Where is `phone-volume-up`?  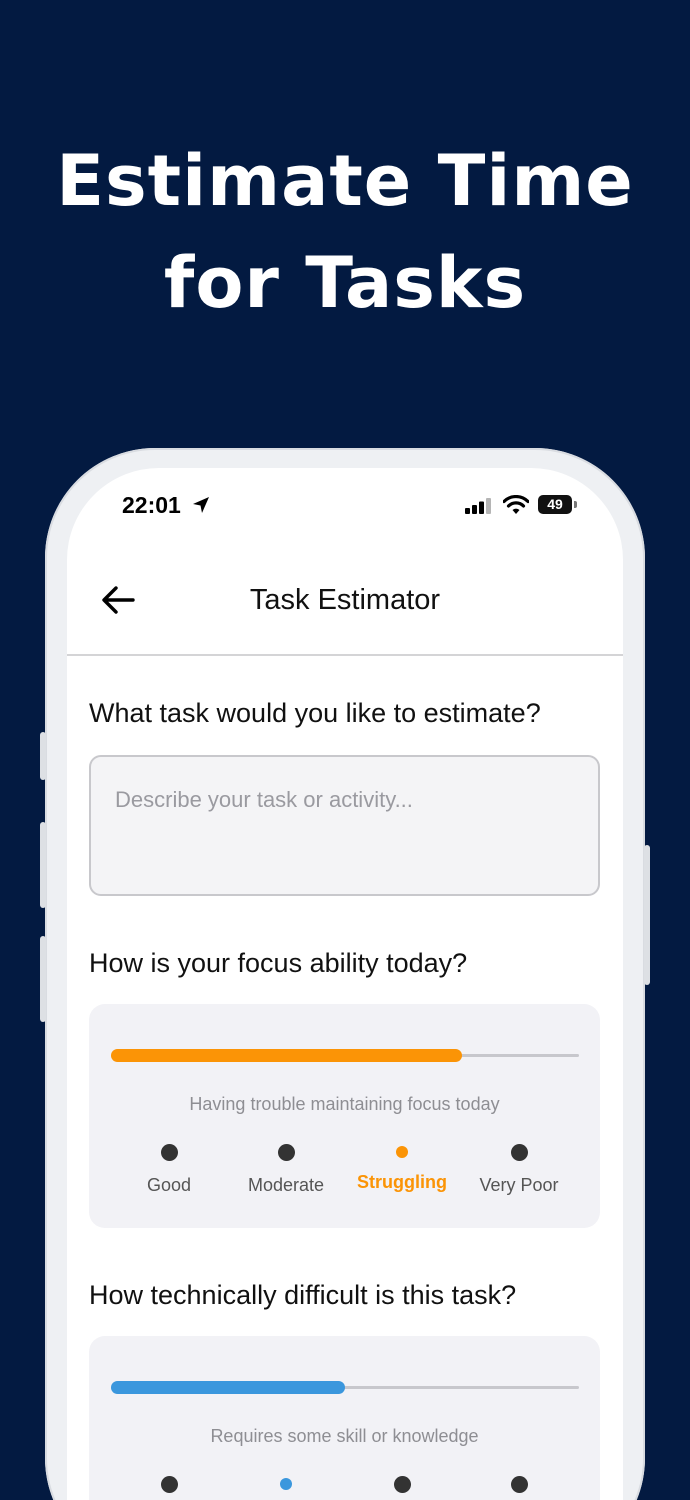
phone-volume-up is located at coordinates (43, 865).